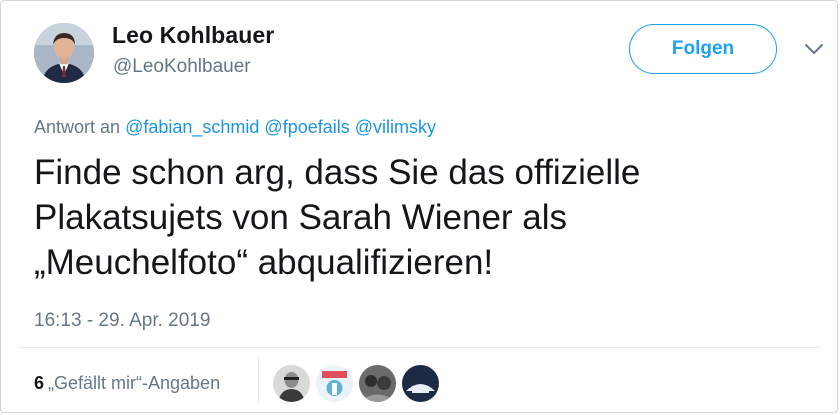 This screenshot has height=415, width=840. I want to click on likes-label: „Gefällt mir“-Angaben, so click(134, 383).